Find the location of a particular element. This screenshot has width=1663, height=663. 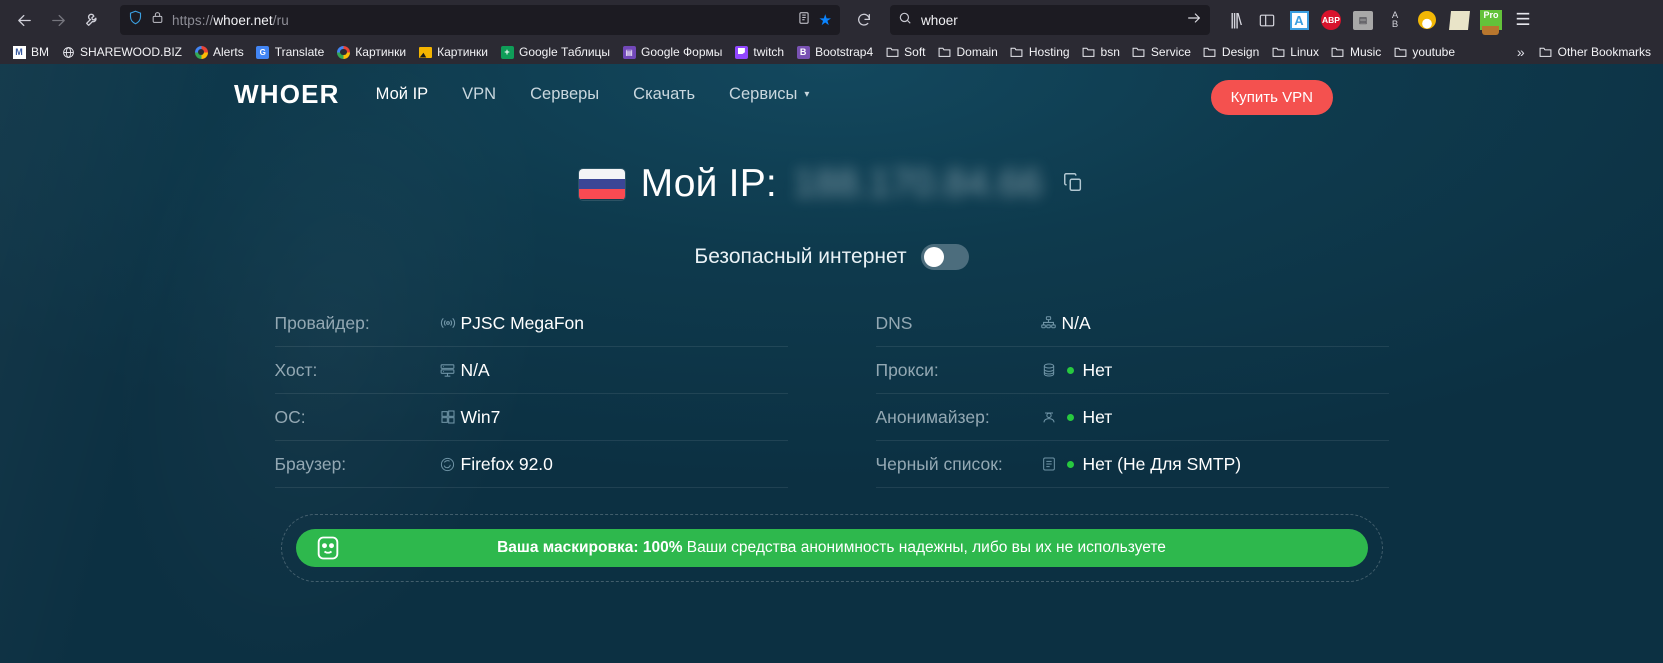

info-key: Браузер: is located at coordinates (310, 463).